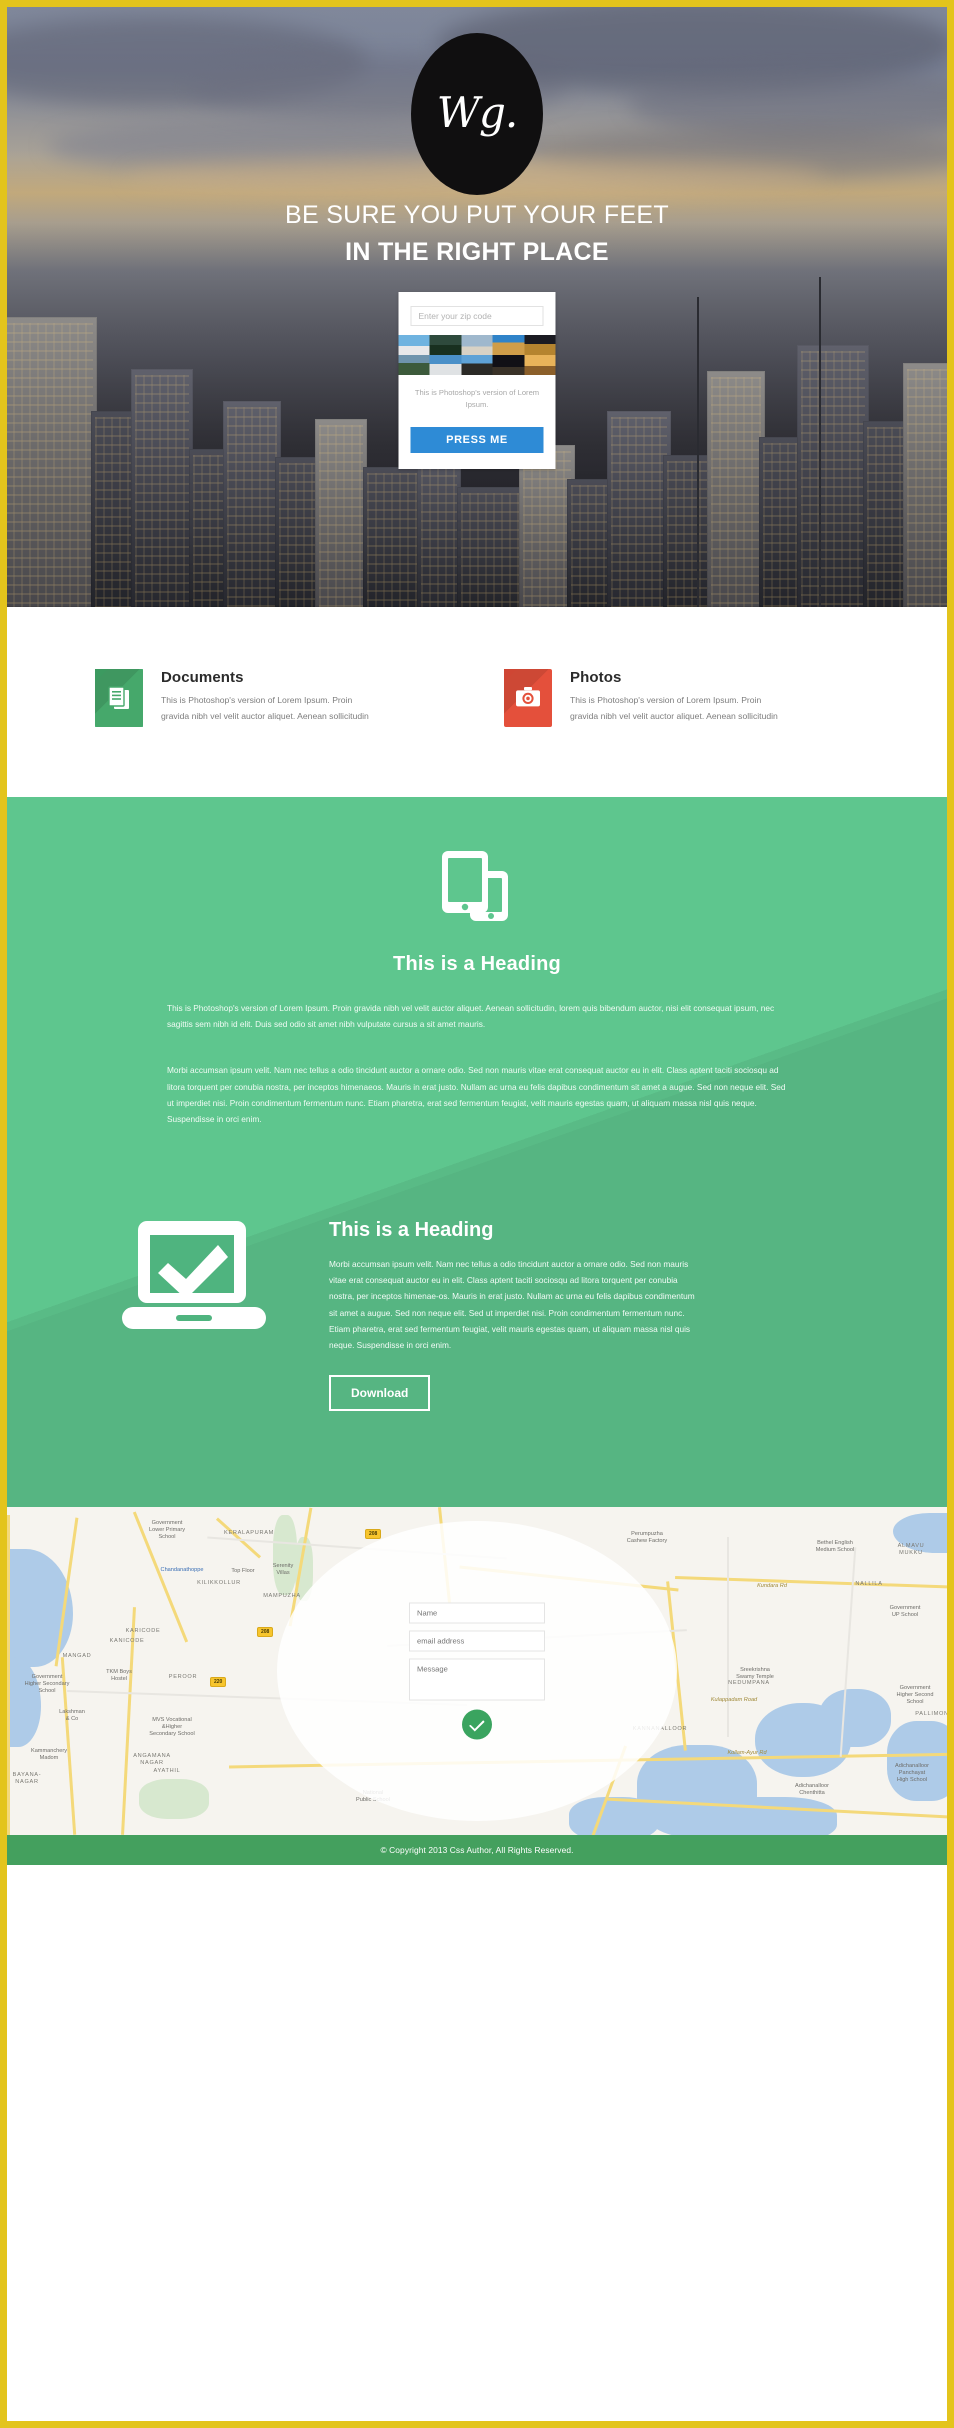 The width and height of the screenshot is (954, 2428). What do you see at coordinates (477, 1641) in the screenshot?
I see `email-input` at bounding box center [477, 1641].